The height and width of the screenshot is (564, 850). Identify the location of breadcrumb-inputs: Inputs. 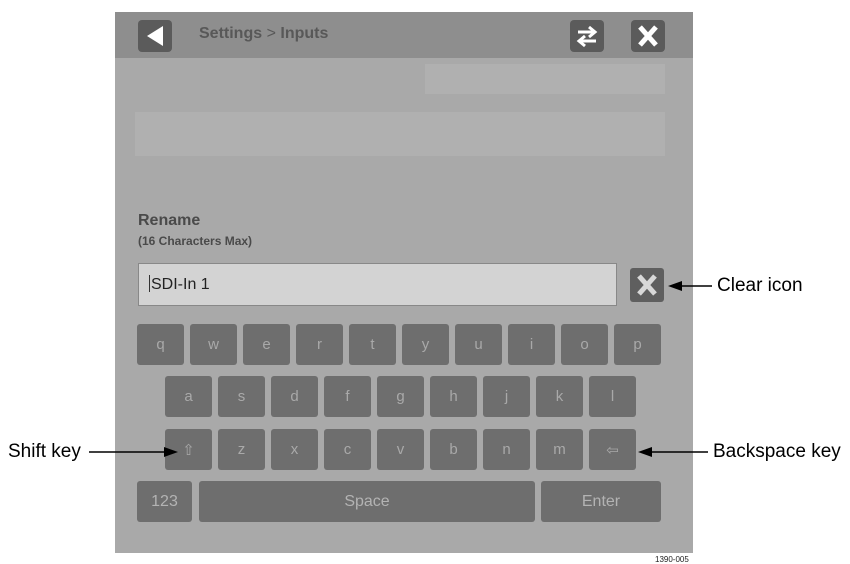
(304, 33).